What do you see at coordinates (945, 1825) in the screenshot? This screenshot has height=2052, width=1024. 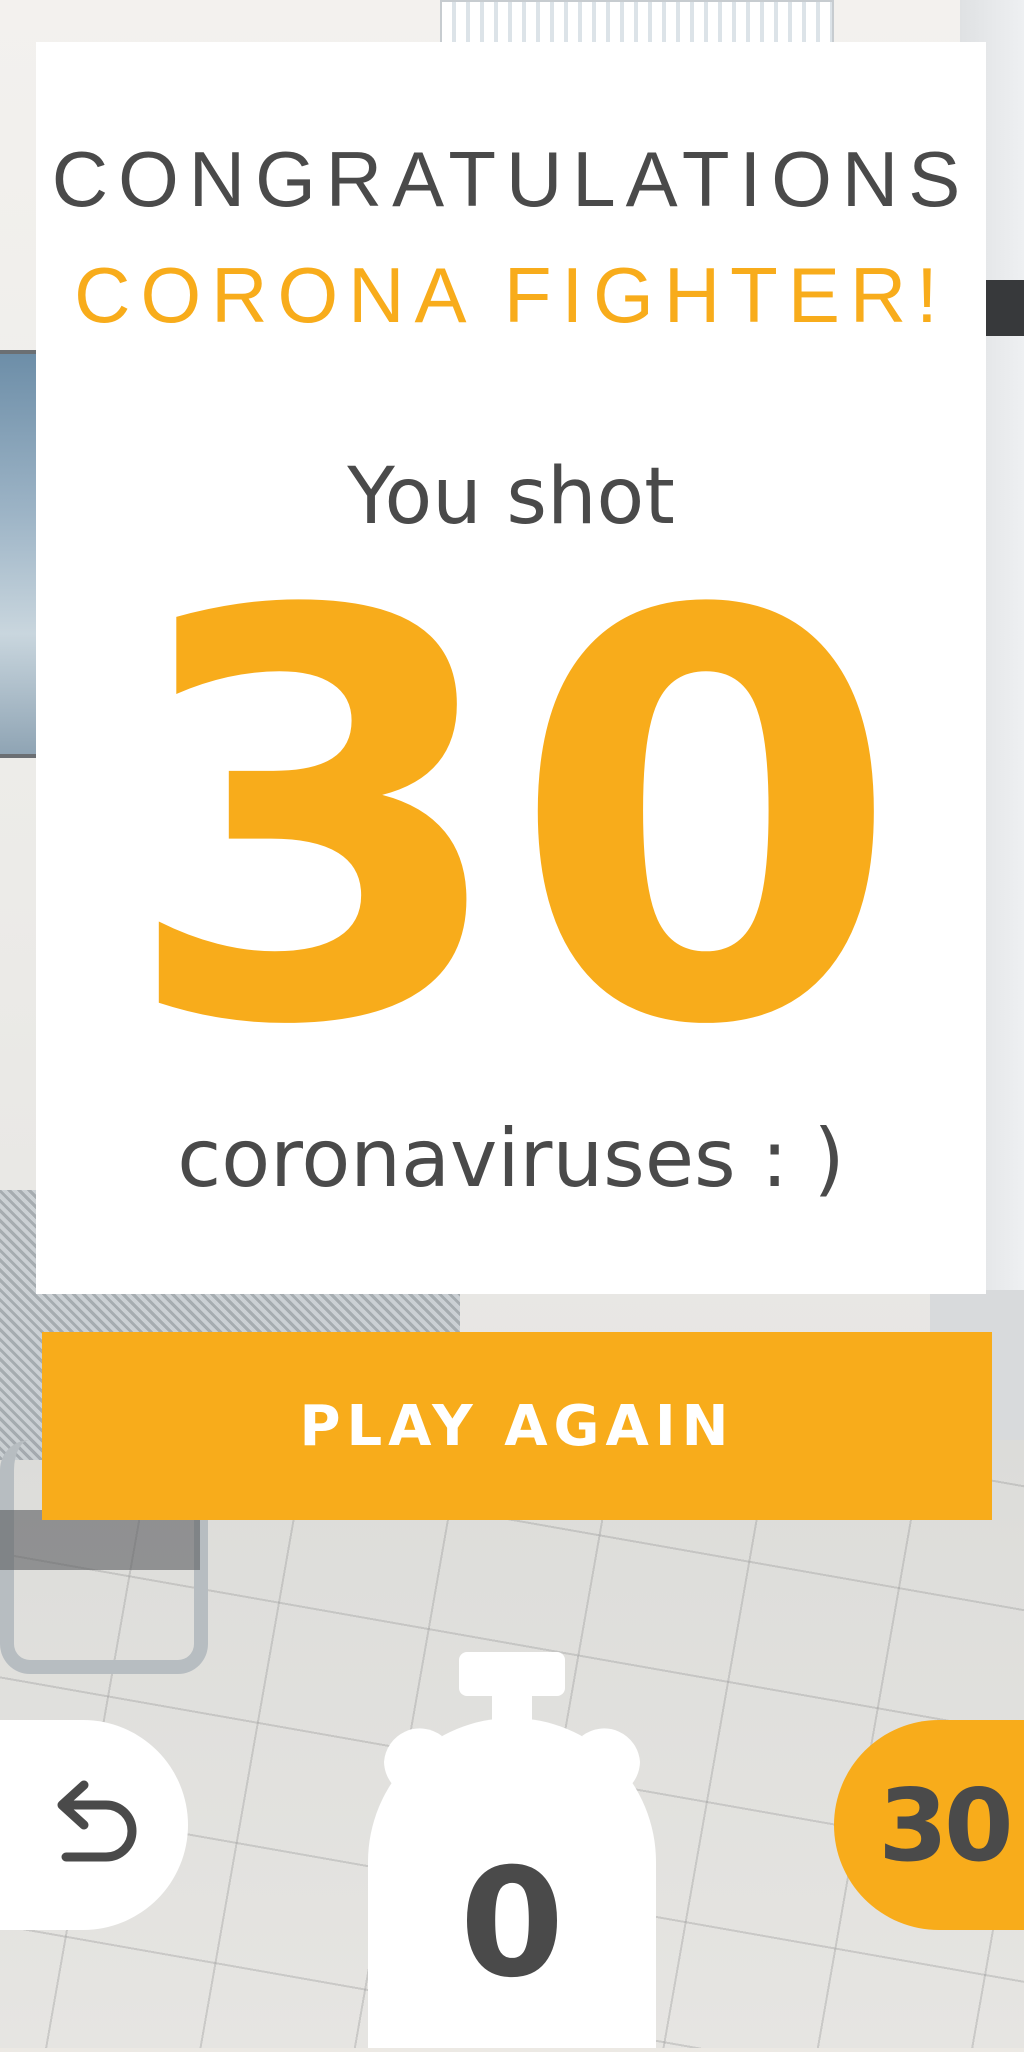 I see `score-badge-value: 30` at bounding box center [945, 1825].